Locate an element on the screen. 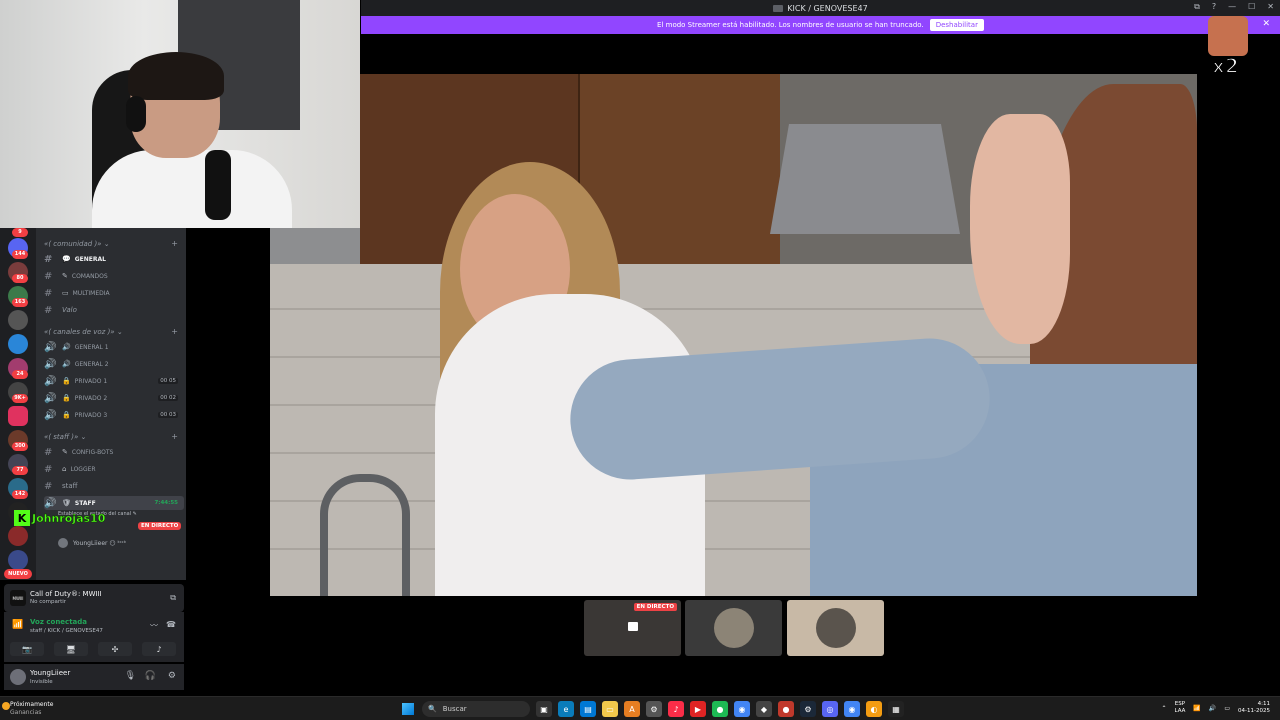 Image resolution: width=1280 pixels, height=720 pixels. spotify-icon: ● is located at coordinates (720, 709).